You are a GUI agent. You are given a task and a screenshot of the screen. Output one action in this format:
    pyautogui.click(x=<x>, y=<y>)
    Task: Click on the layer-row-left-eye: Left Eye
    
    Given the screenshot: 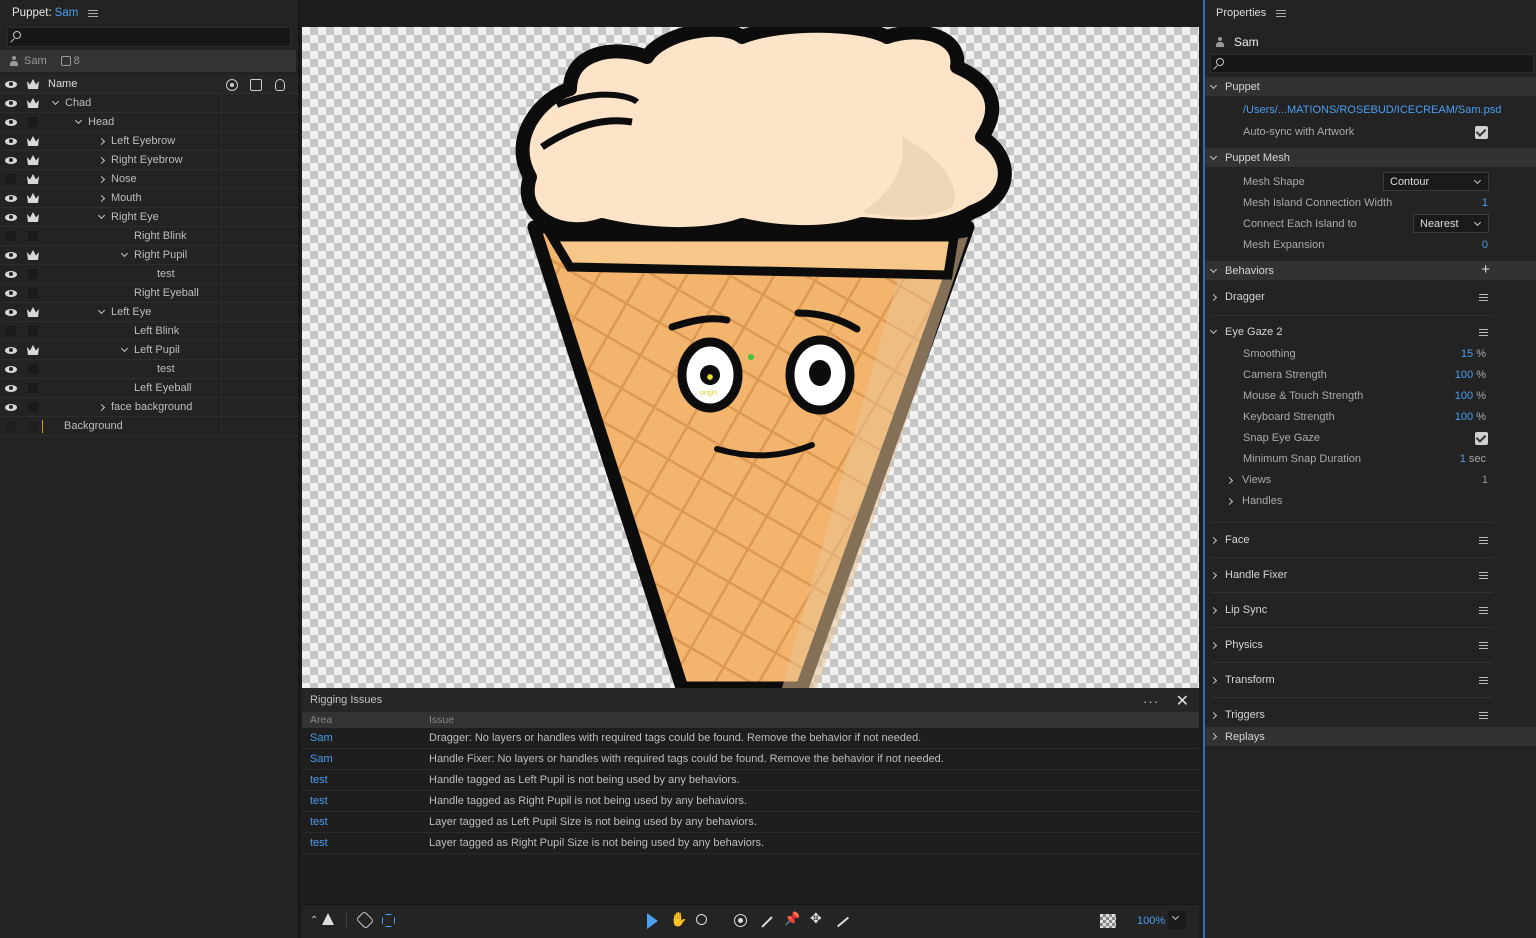 What is the action you would take?
    pyautogui.click(x=149, y=312)
    